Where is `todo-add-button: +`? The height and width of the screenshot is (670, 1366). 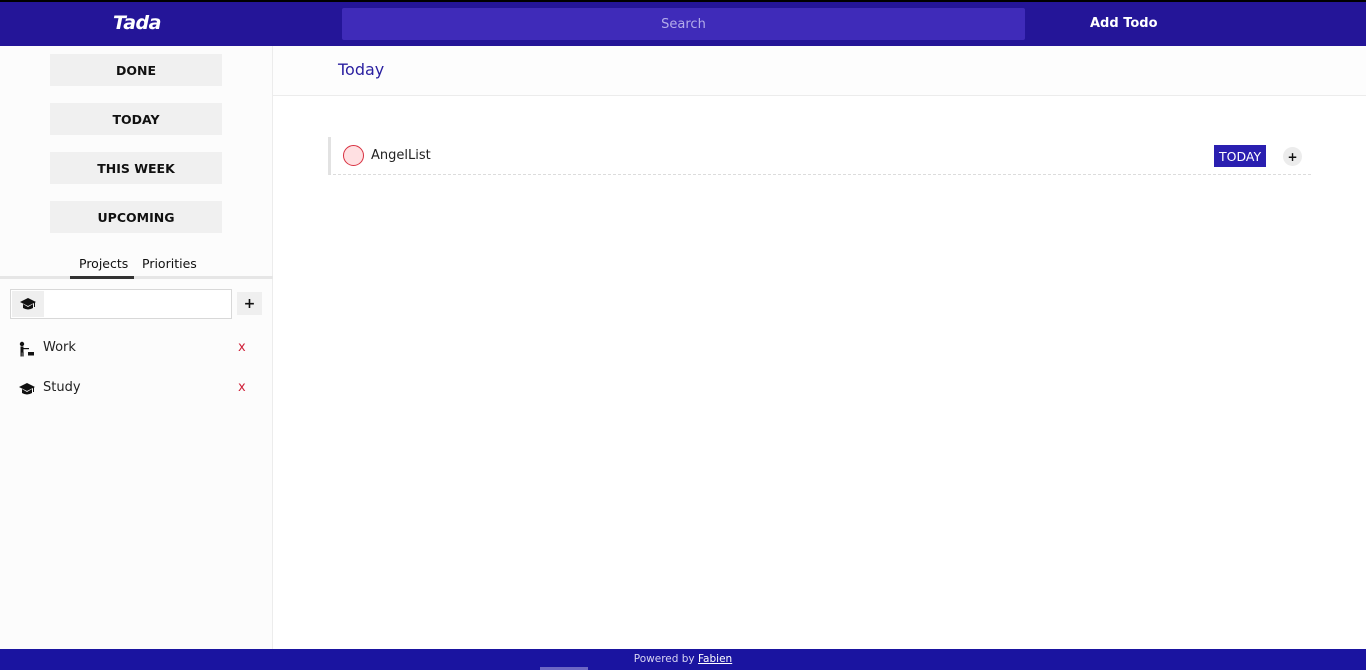 todo-add-button: + is located at coordinates (1292, 156).